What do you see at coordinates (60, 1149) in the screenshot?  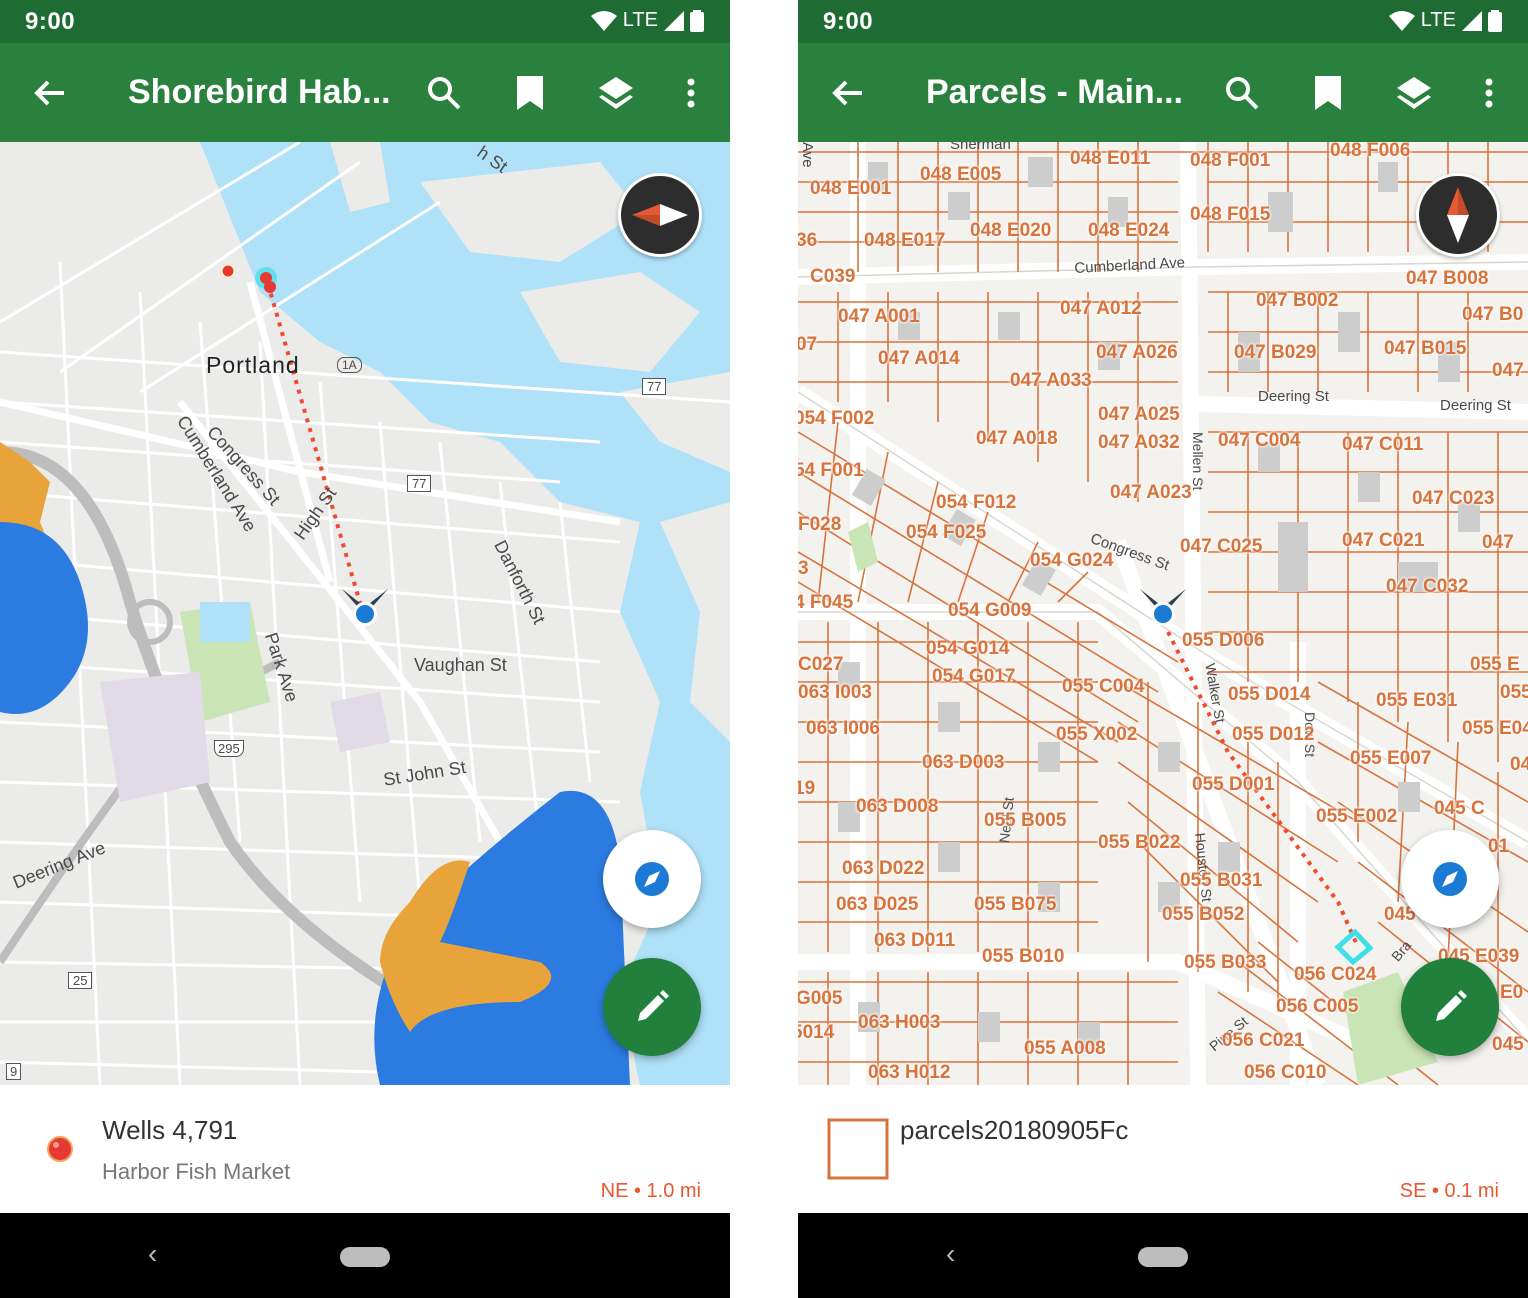 I see `point-symbol-icon` at bounding box center [60, 1149].